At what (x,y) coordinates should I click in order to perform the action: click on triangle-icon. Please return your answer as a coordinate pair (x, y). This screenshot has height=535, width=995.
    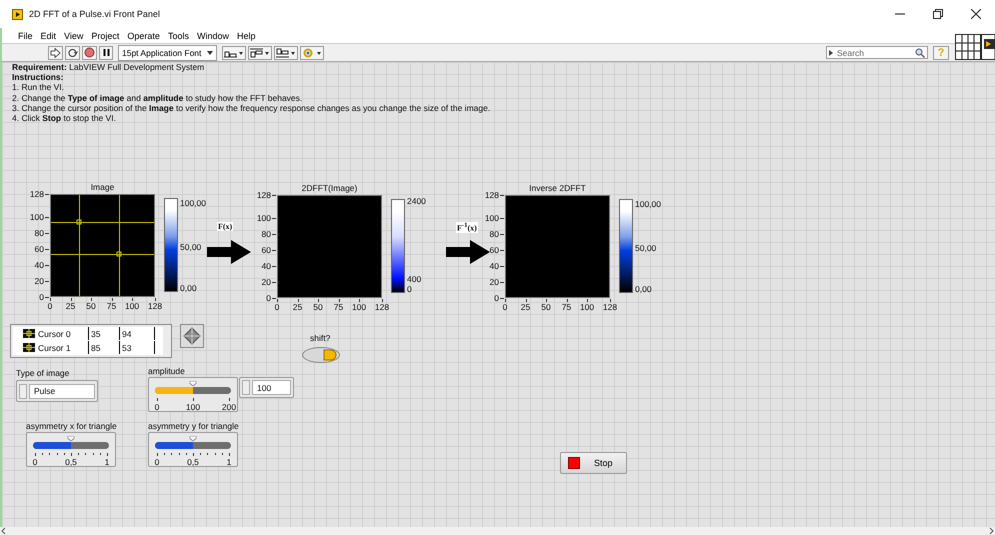
    Looking at the image, I should click on (831, 53).